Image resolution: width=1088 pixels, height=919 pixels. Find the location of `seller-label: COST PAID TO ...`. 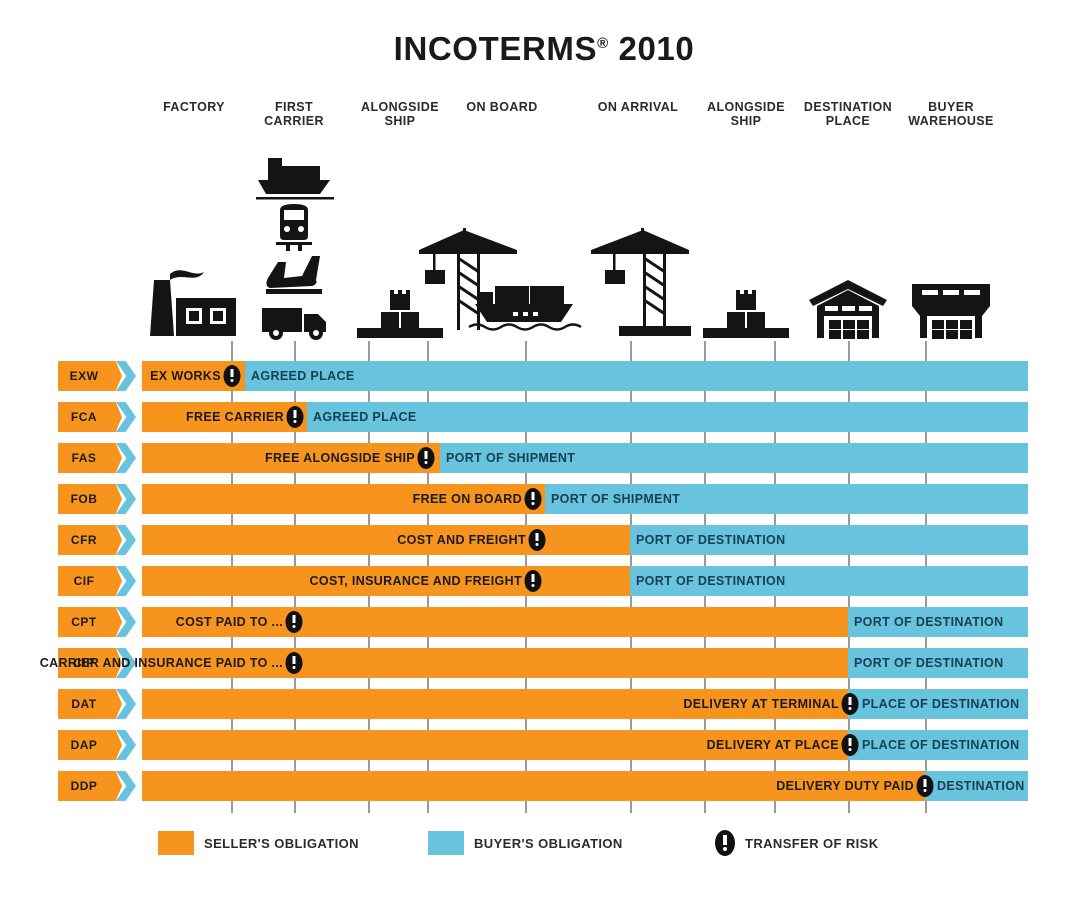

seller-label: COST PAID TO ... is located at coordinates (229, 622).